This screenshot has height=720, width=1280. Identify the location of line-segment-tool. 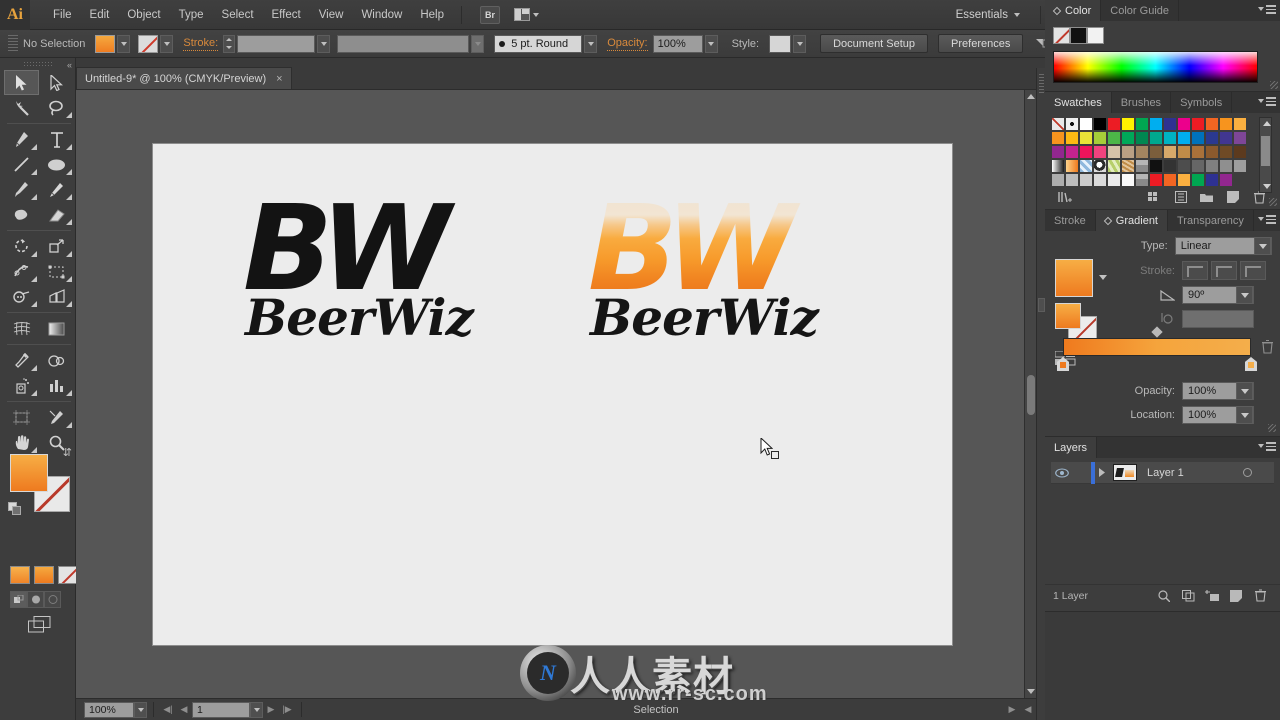
(21, 164).